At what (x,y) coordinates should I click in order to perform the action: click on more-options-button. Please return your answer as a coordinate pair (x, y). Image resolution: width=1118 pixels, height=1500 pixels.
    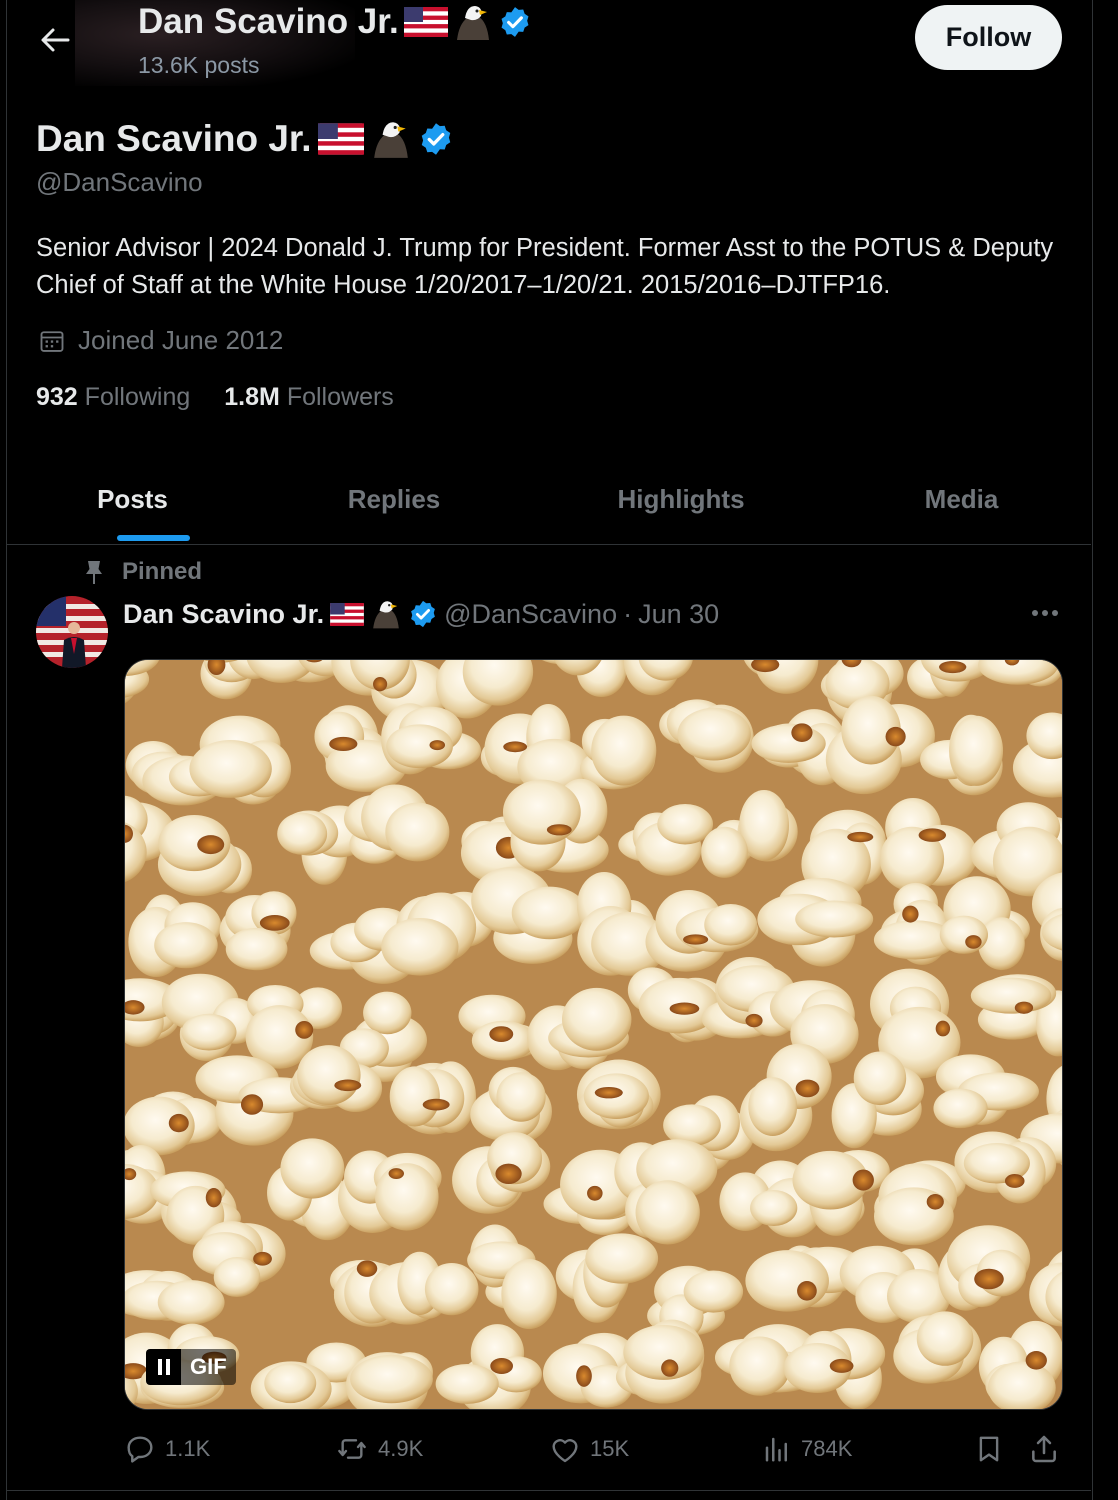
    Looking at the image, I should click on (1045, 613).